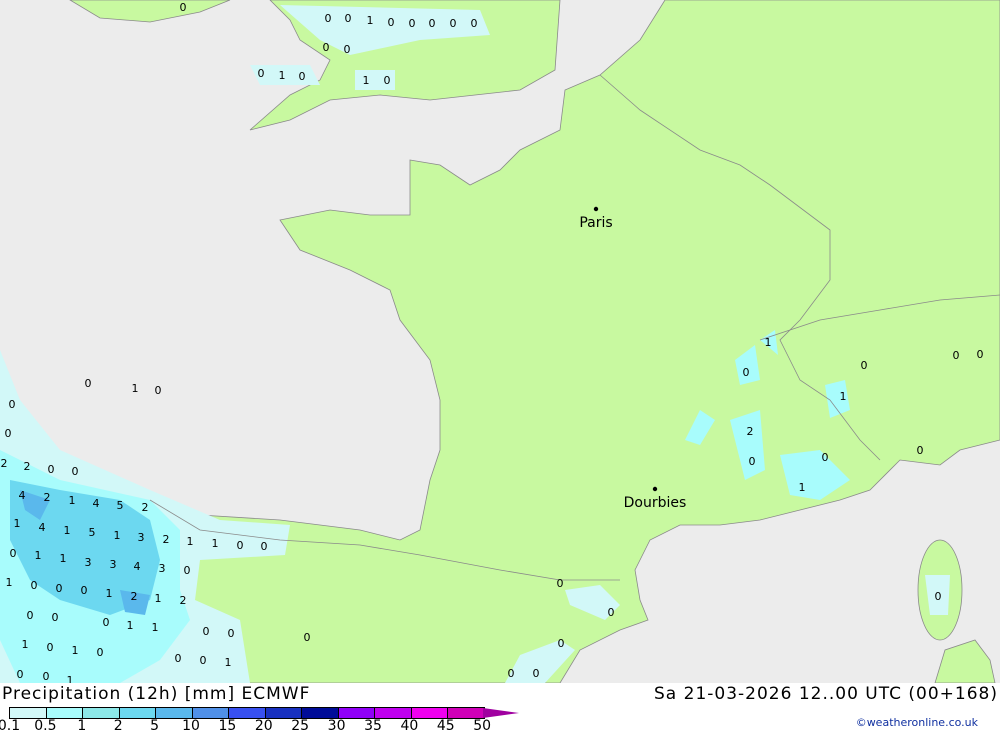  Describe the element at coordinates (82, 726) in the screenshot. I see `color-scale-tick: 1` at that location.